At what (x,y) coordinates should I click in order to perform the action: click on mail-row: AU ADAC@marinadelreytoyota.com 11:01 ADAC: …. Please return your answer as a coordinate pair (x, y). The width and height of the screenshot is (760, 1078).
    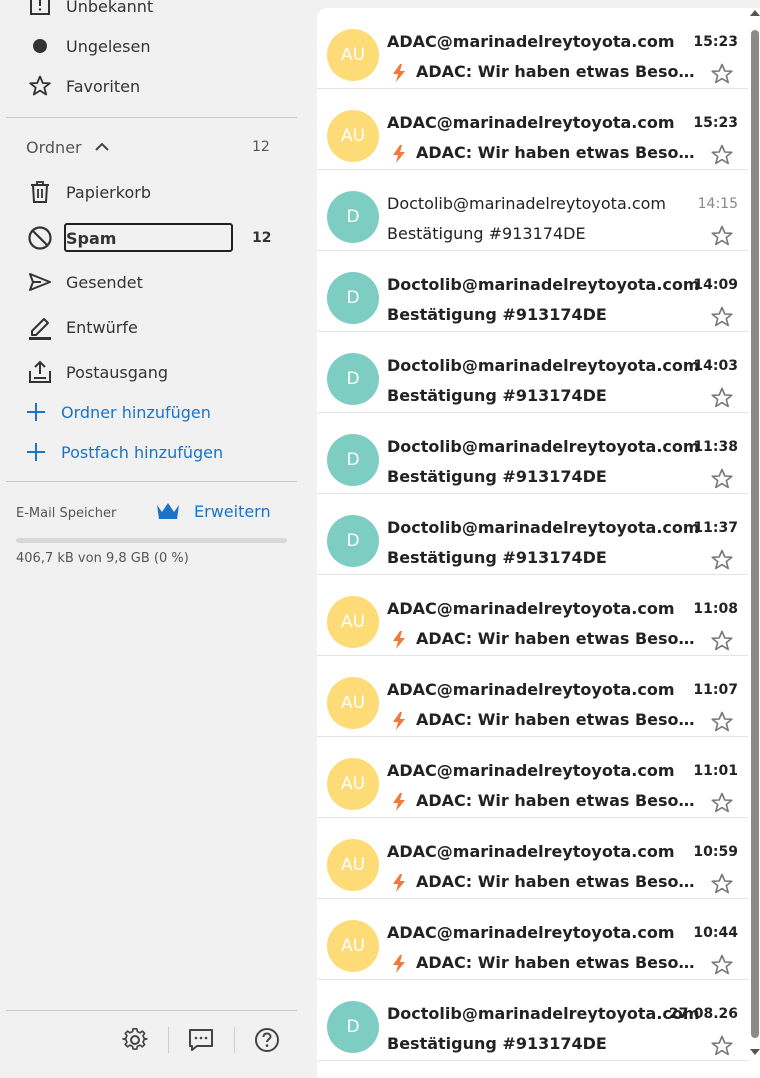
    Looking at the image, I should click on (532, 777).